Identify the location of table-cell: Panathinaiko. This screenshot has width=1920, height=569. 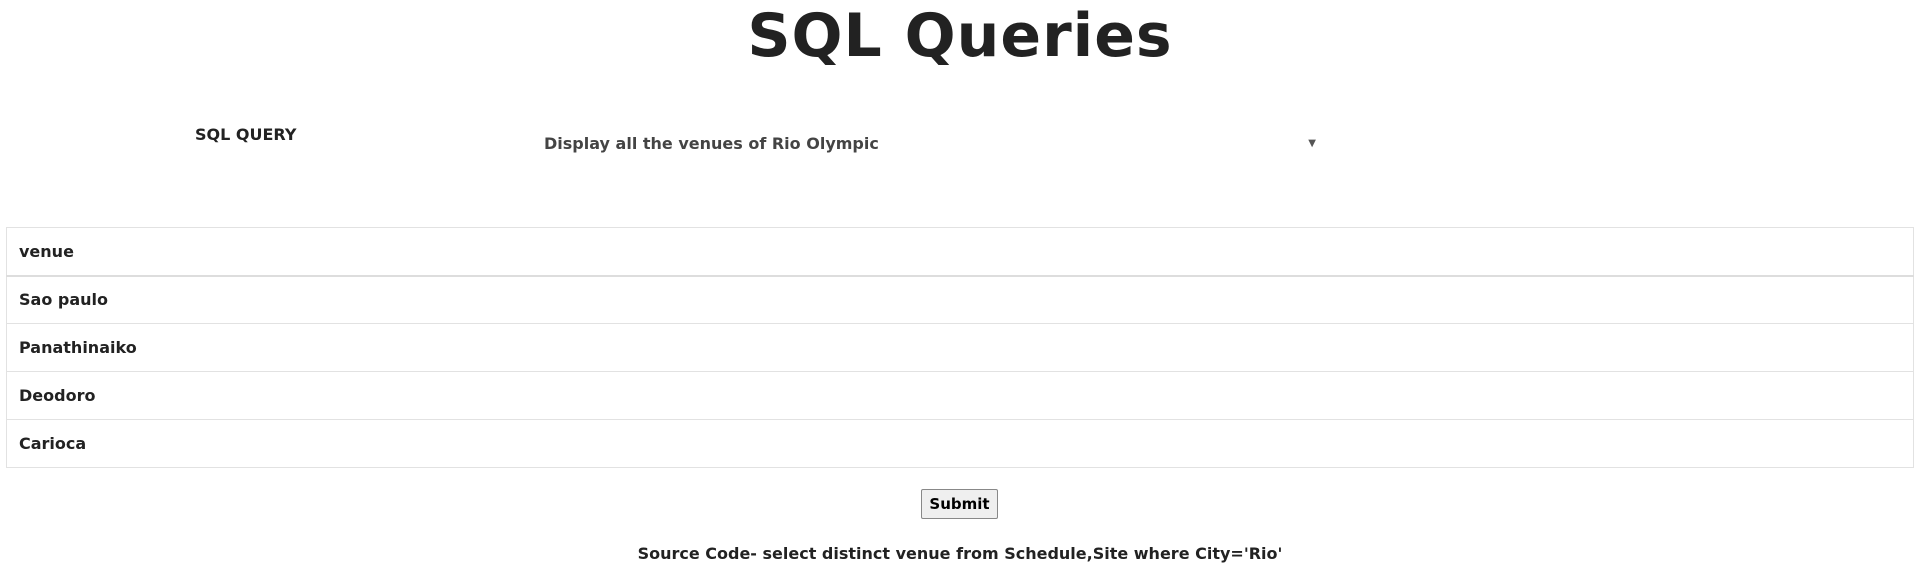
(960, 347).